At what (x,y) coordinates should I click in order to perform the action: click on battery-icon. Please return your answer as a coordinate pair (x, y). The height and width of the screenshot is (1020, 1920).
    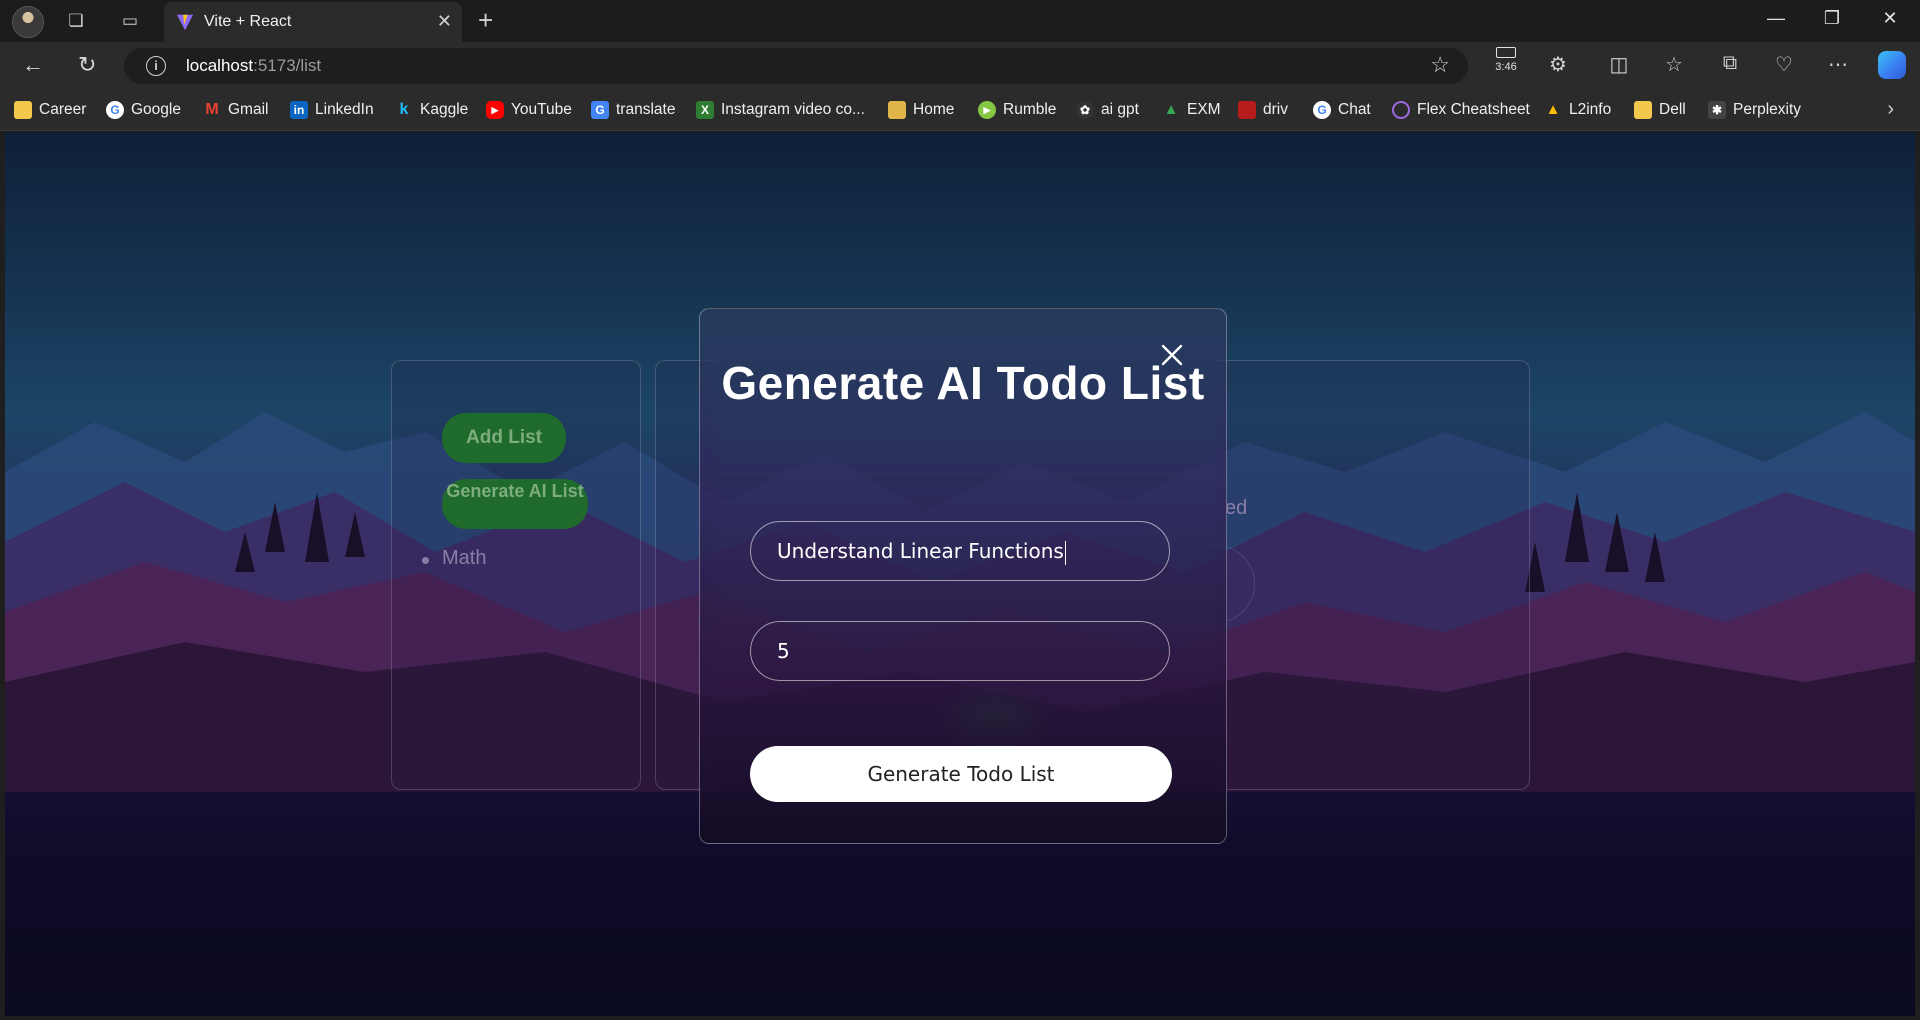
    Looking at the image, I should click on (1506, 52).